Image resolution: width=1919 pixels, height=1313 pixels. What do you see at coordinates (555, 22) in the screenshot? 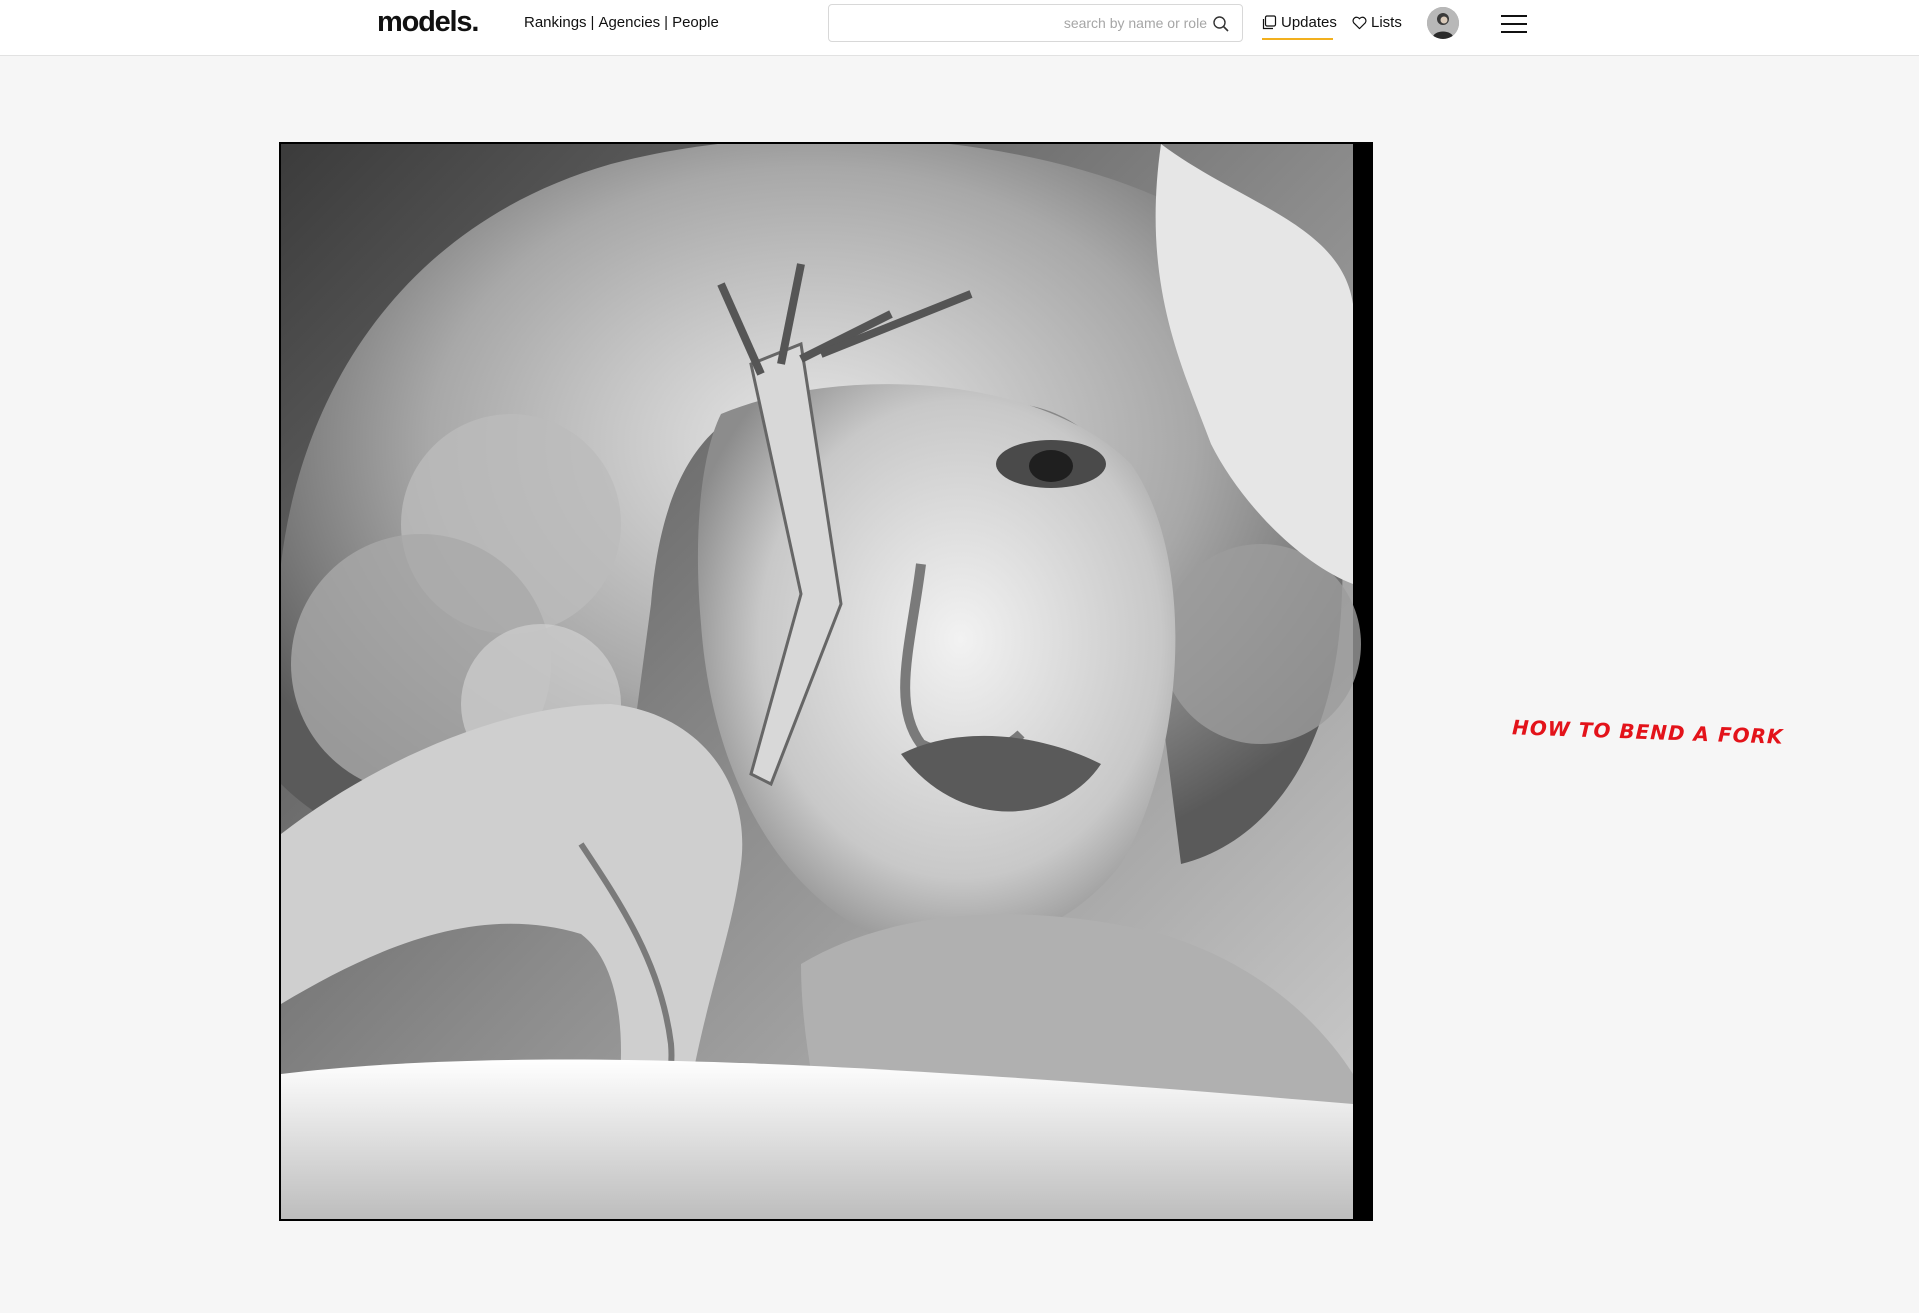
I see `nav-rankings: Rankings` at bounding box center [555, 22].